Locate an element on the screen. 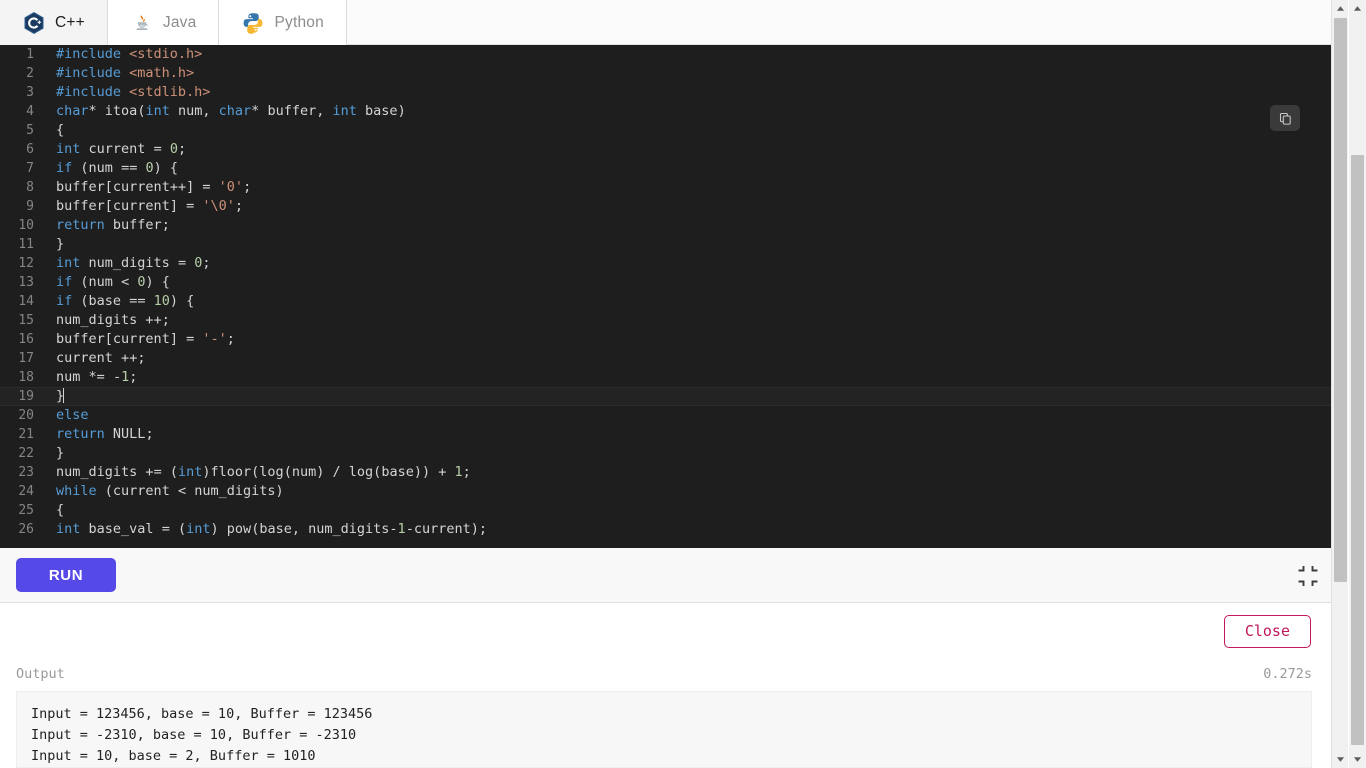  run-button: RUN is located at coordinates (66, 575).